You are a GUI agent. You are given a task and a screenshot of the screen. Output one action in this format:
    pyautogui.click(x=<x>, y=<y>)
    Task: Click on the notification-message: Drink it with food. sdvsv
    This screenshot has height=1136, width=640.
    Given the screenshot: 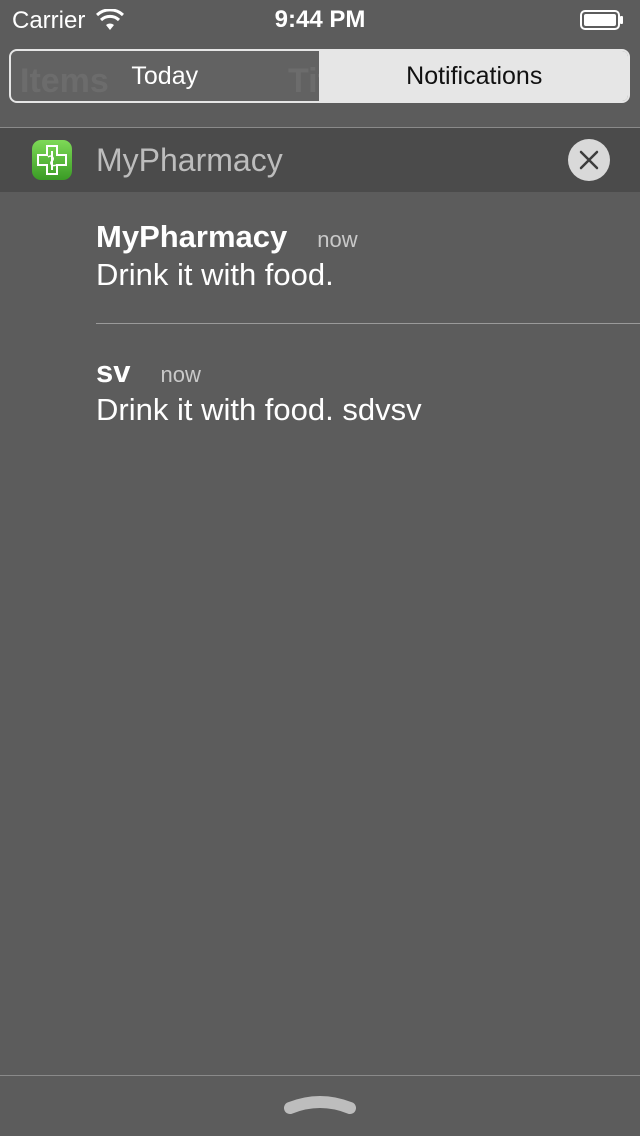 What is the action you would take?
    pyautogui.click(x=259, y=409)
    